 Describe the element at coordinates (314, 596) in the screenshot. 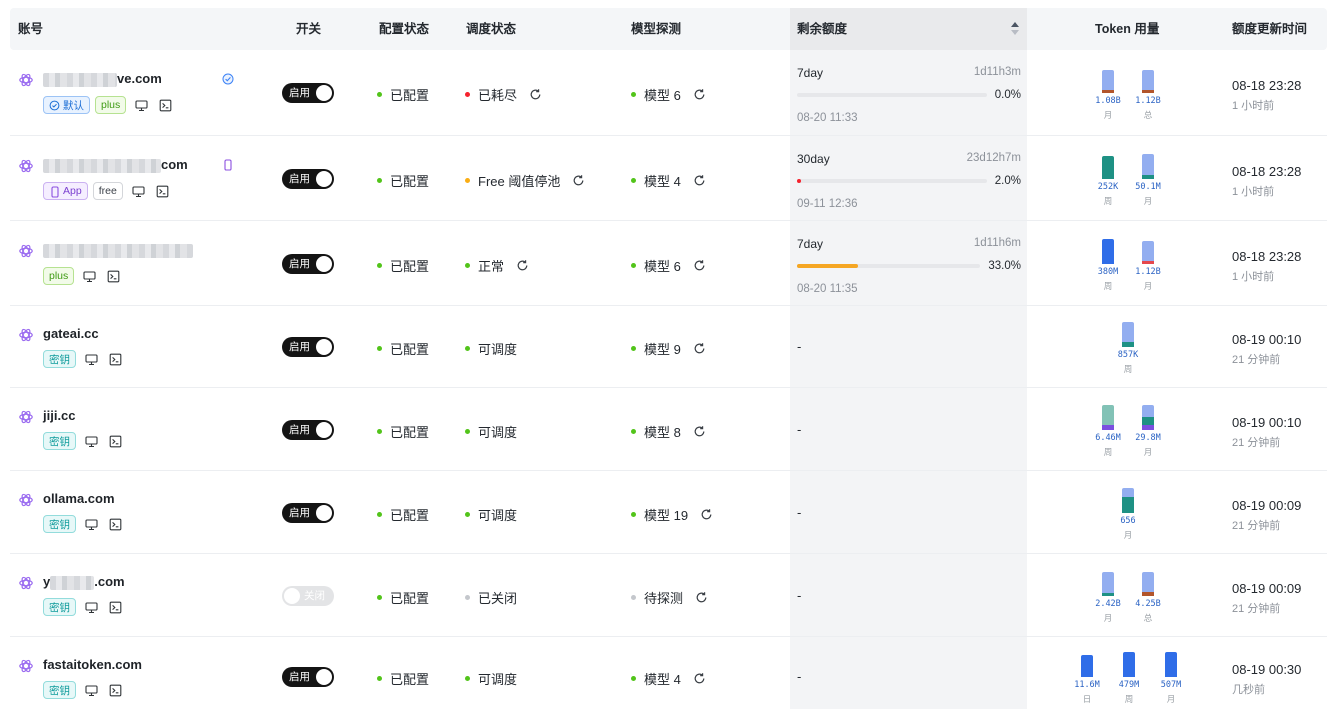

I see `toggle-label: 关闭` at that location.